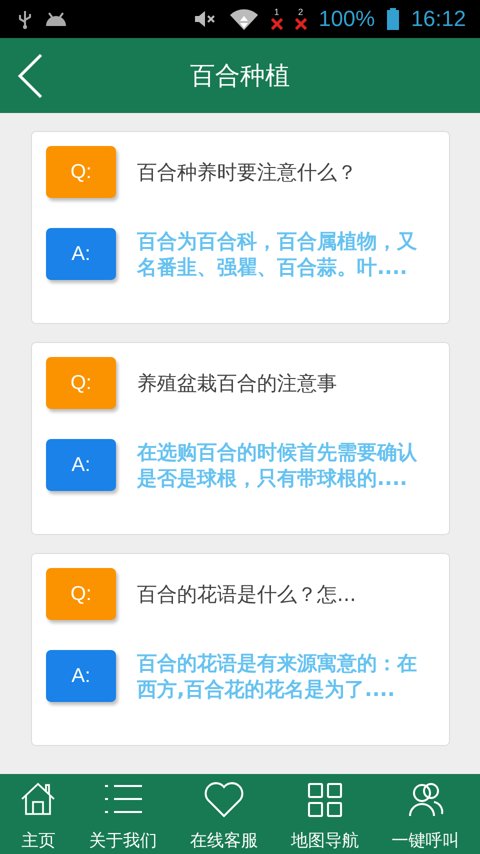  What do you see at coordinates (301, 12) in the screenshot?
I see `sim-number: 2` at bounding box center [301, 12].